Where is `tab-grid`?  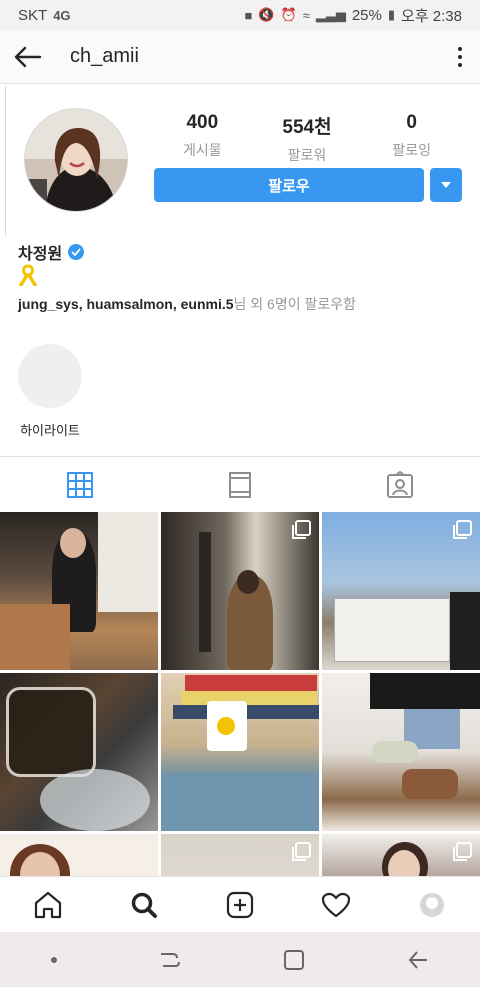 tab-grid is located at coordinates (80, 484).